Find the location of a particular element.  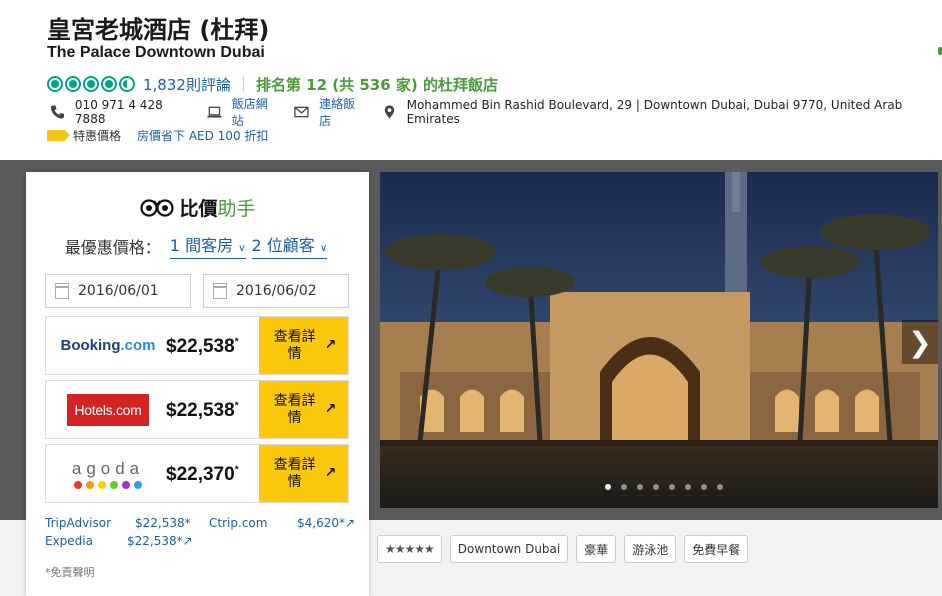

more-offer-item: TripAdvisor is located at coordinates (78, 524).